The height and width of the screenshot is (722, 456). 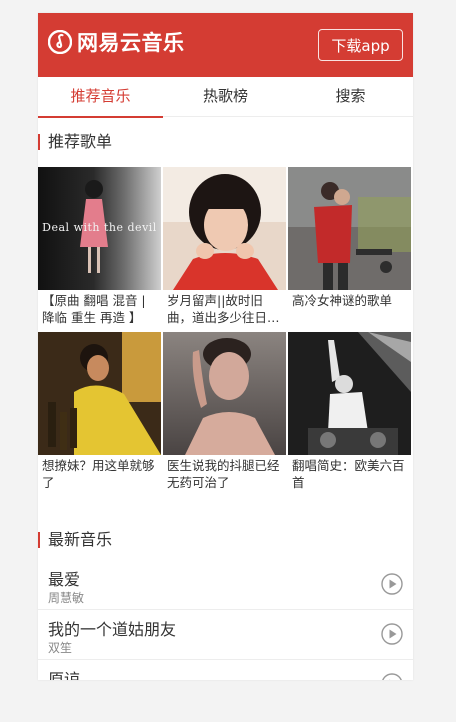 I want to click on song-title: 我的一个道姑朋友, so click(x=112, y=629).